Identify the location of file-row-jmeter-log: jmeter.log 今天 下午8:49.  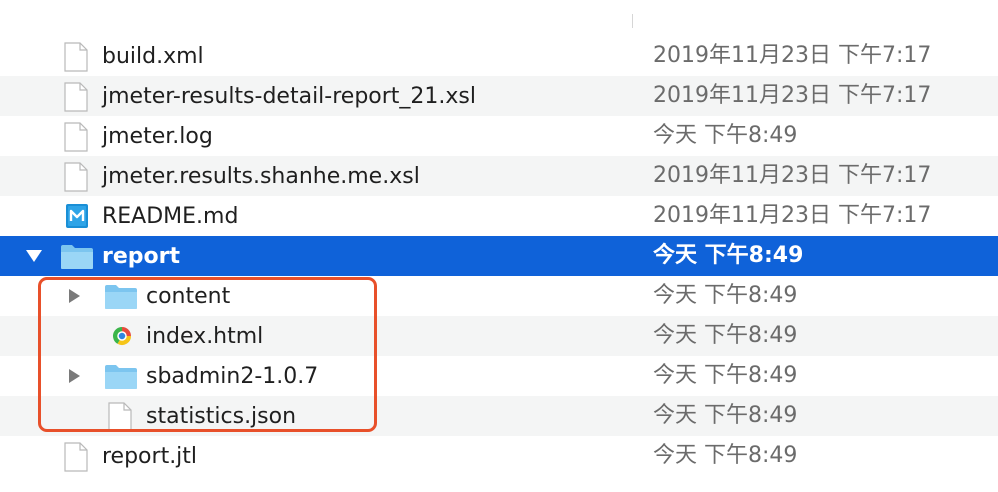
(499, 136).